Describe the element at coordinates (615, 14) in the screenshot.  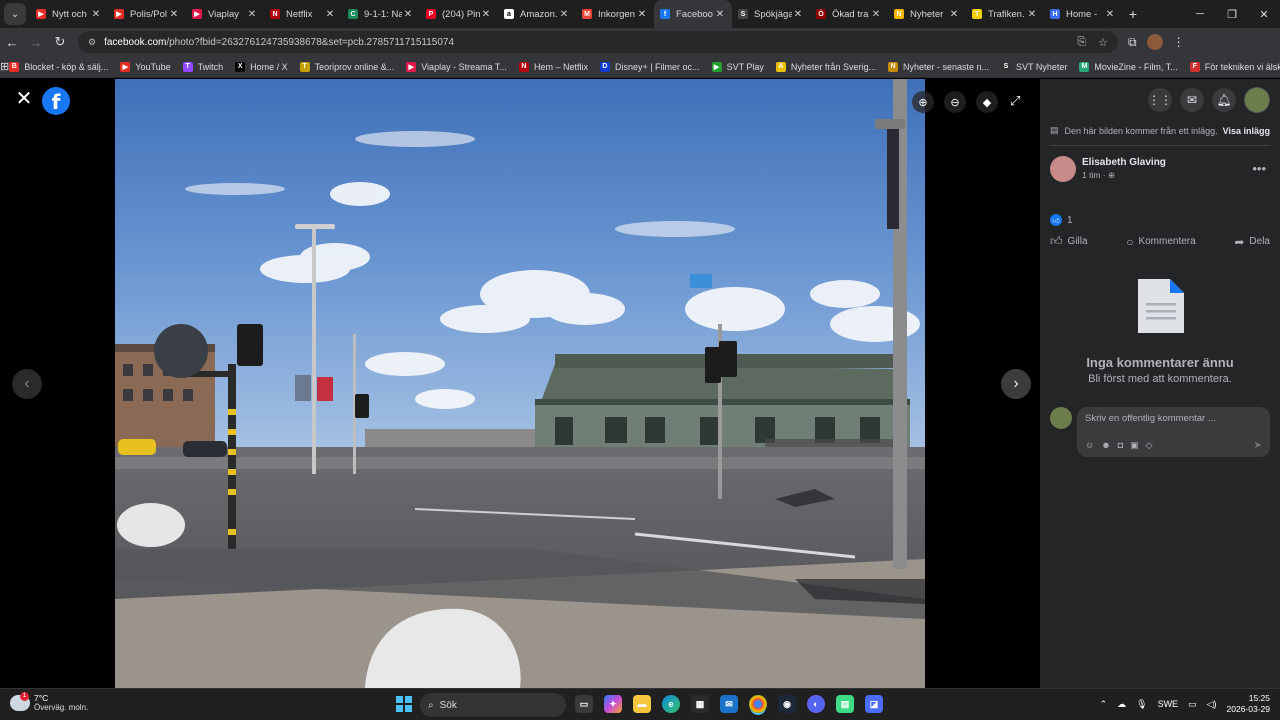
I see `tab-7: M Inkorgen ✕` at that location.